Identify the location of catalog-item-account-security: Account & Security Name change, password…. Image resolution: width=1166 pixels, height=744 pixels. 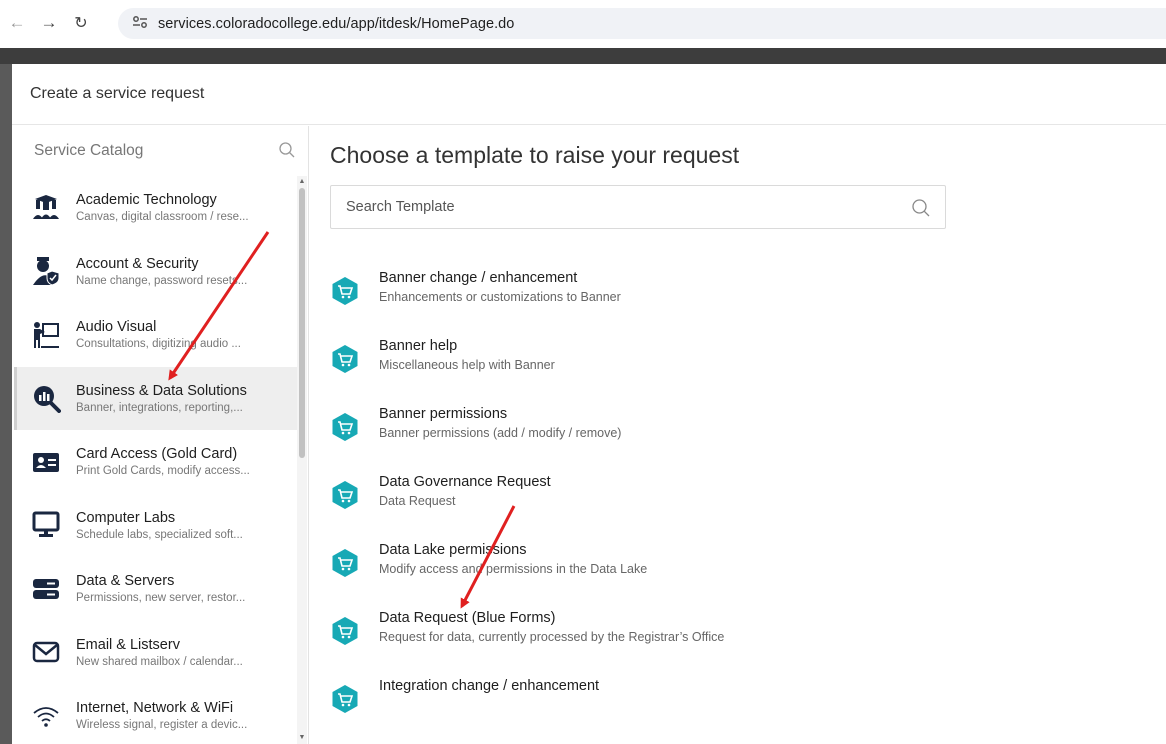
(155, 272).